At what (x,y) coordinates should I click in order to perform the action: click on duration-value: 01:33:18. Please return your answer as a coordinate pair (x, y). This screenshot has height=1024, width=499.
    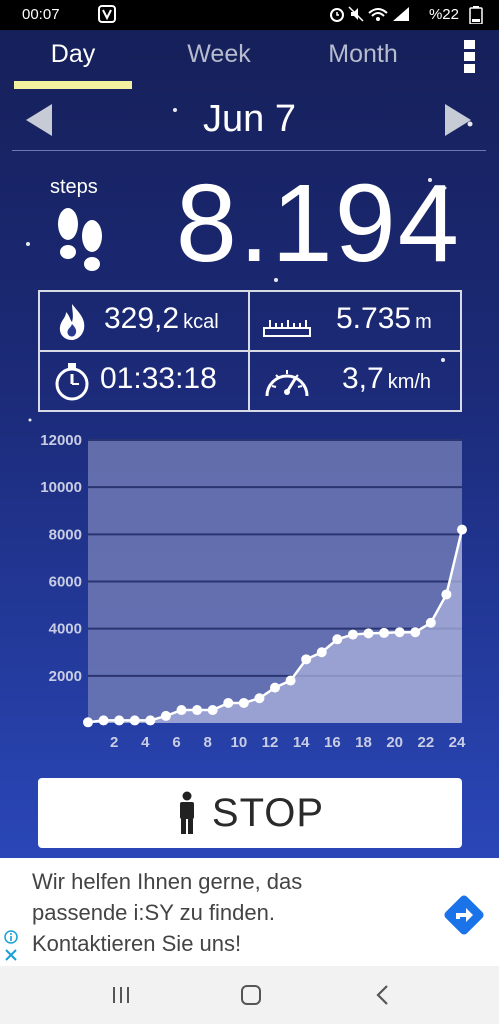
    Looking at the image, I should click on (158, 378).